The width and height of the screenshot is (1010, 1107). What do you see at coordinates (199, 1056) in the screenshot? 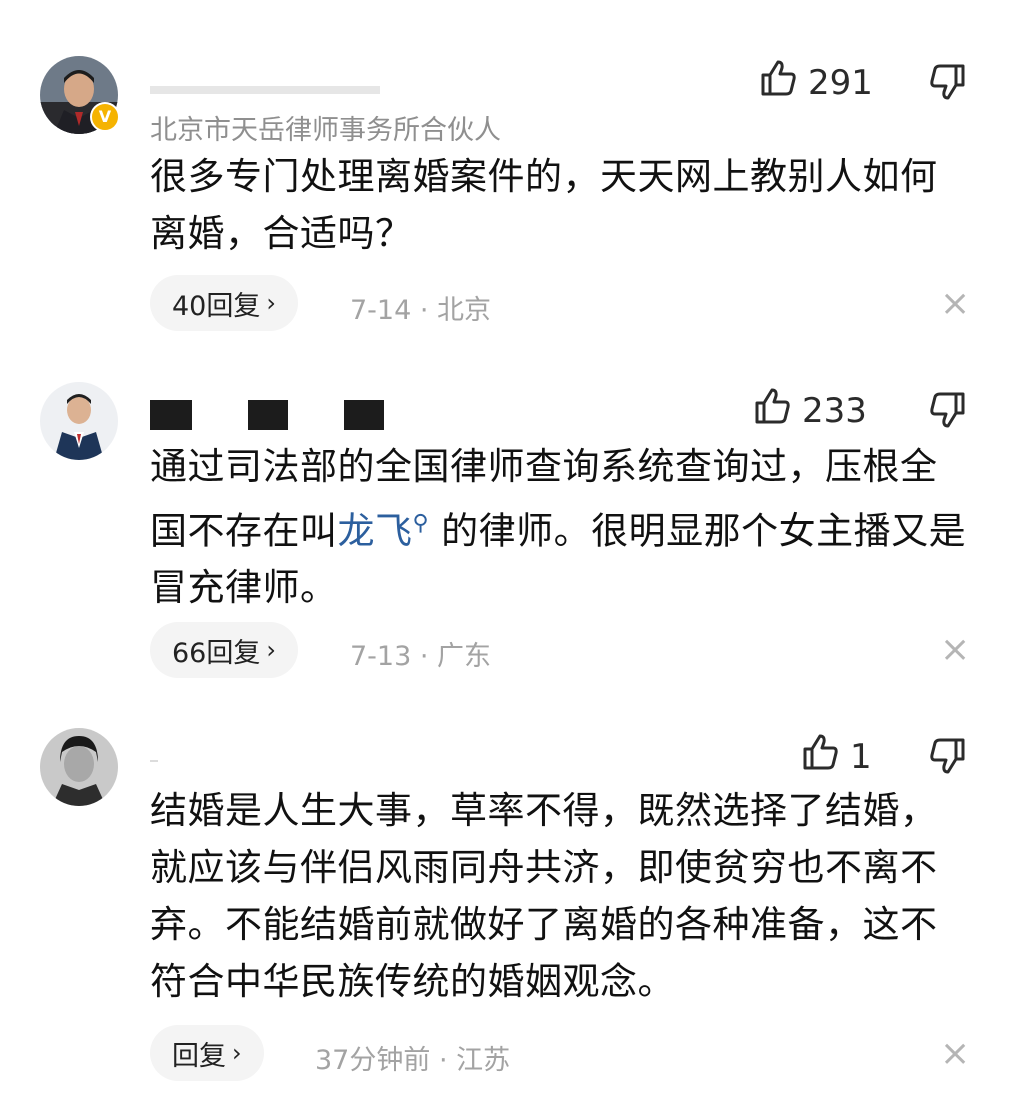
I see `replies-label: 回复` at bounding box center [199, 1056].